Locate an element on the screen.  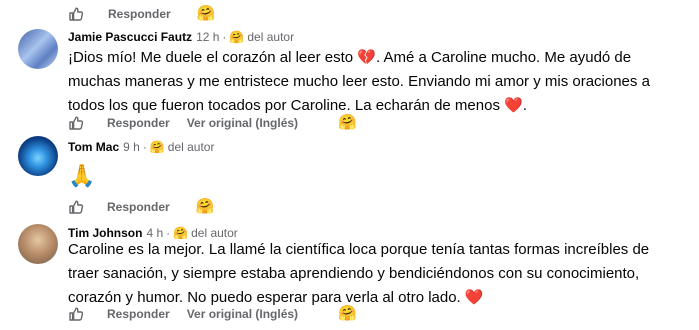
author-name: Jamie Pascucci Fautz is located at coordinates (130, 37).